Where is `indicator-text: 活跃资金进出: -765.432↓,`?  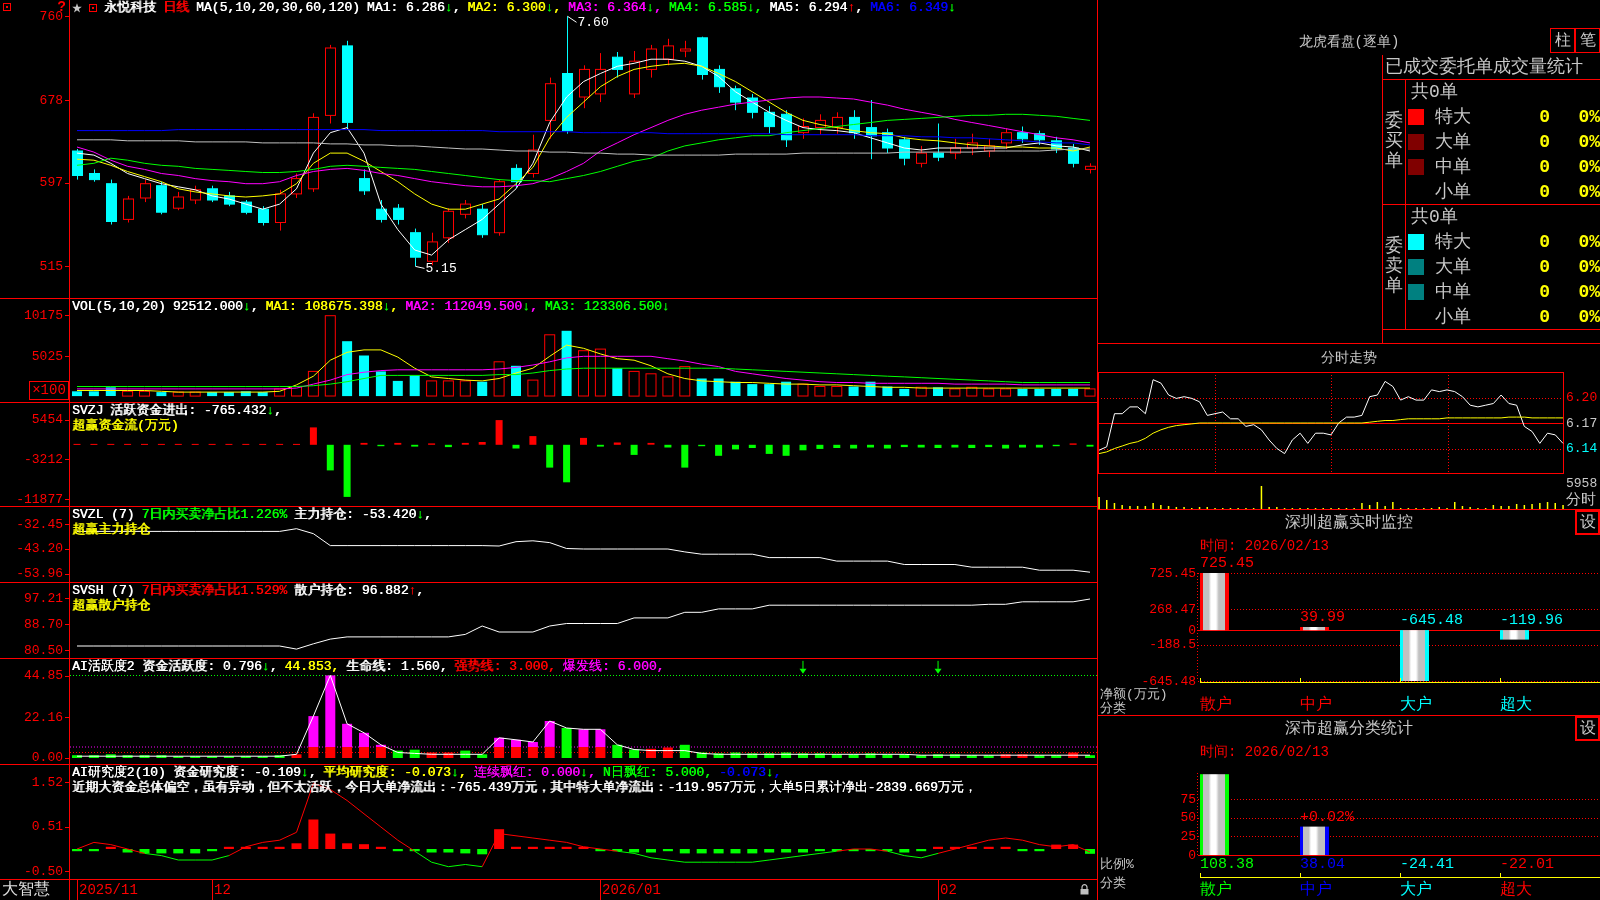
indicator-text: 活跃资金进出: -765.432↓, is located at coordinates (196, 410).